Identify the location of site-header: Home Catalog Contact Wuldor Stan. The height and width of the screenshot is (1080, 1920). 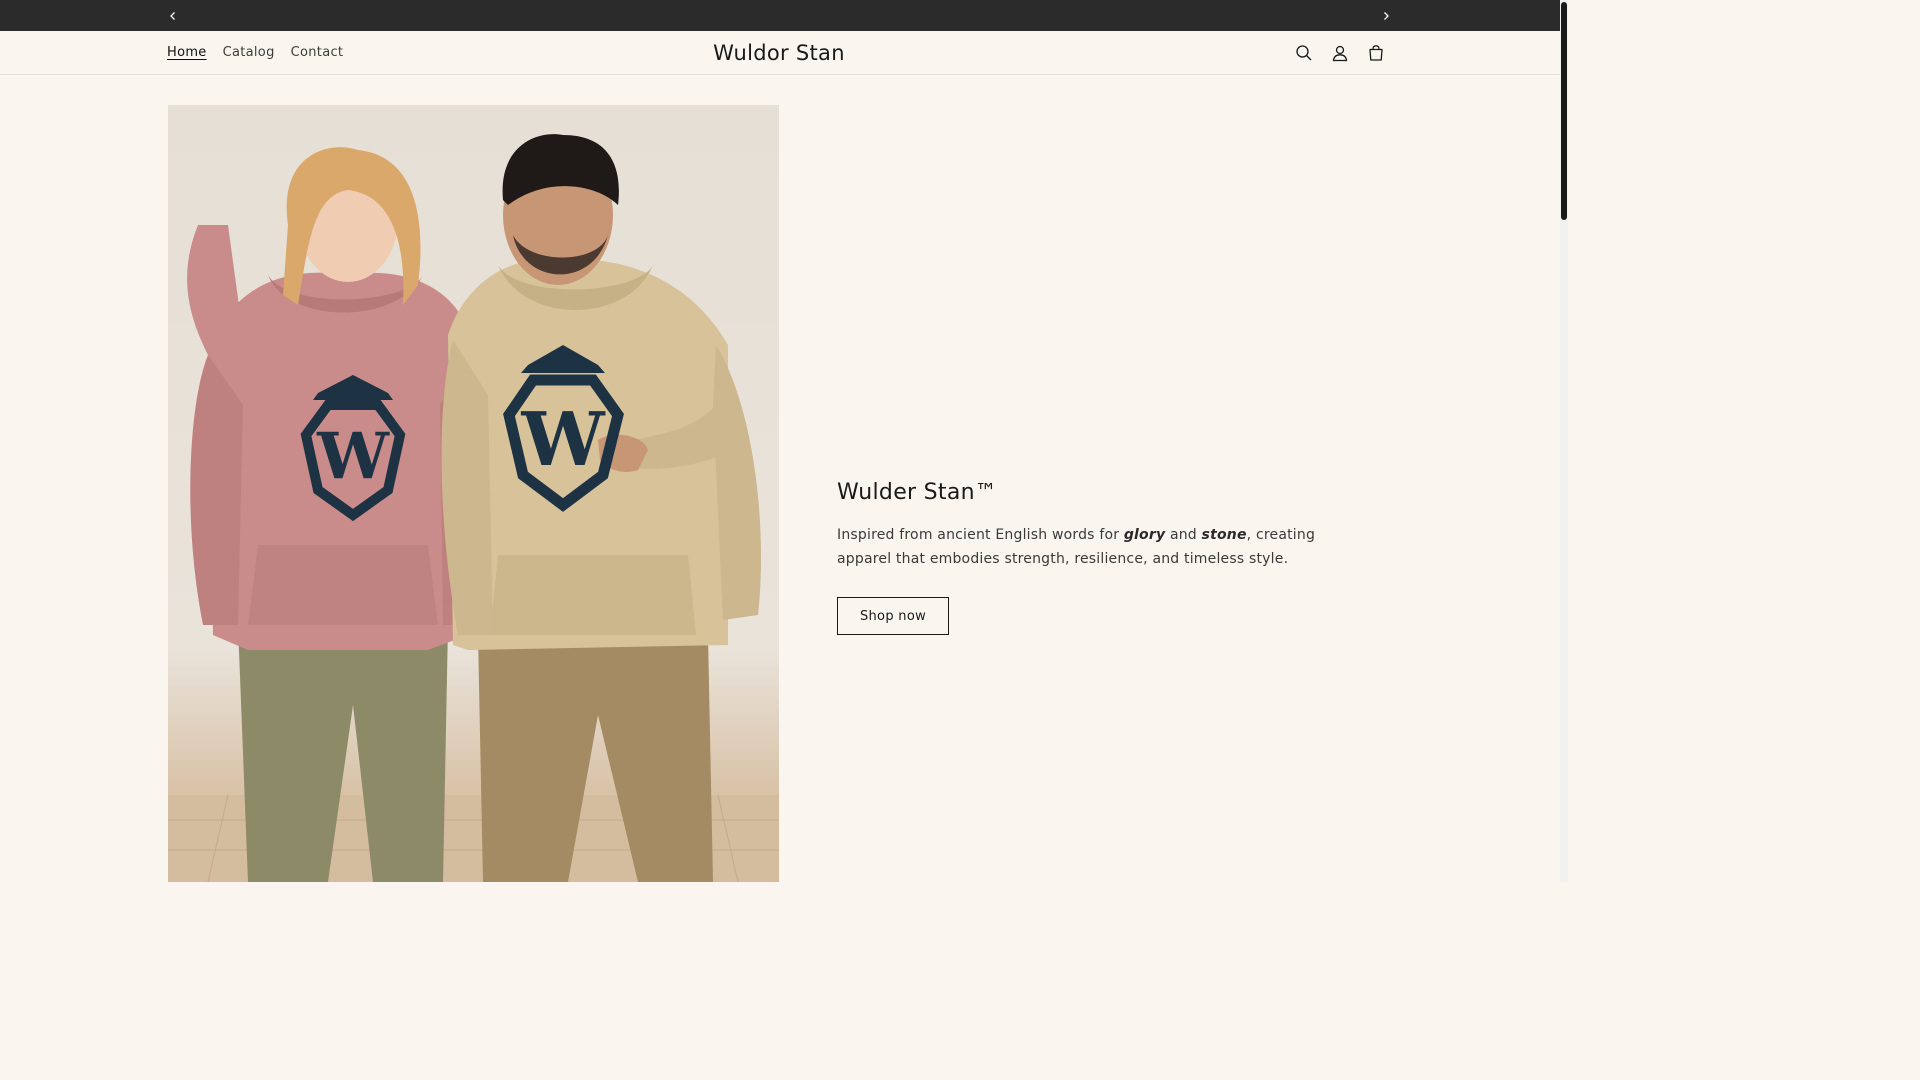
(780, 53).